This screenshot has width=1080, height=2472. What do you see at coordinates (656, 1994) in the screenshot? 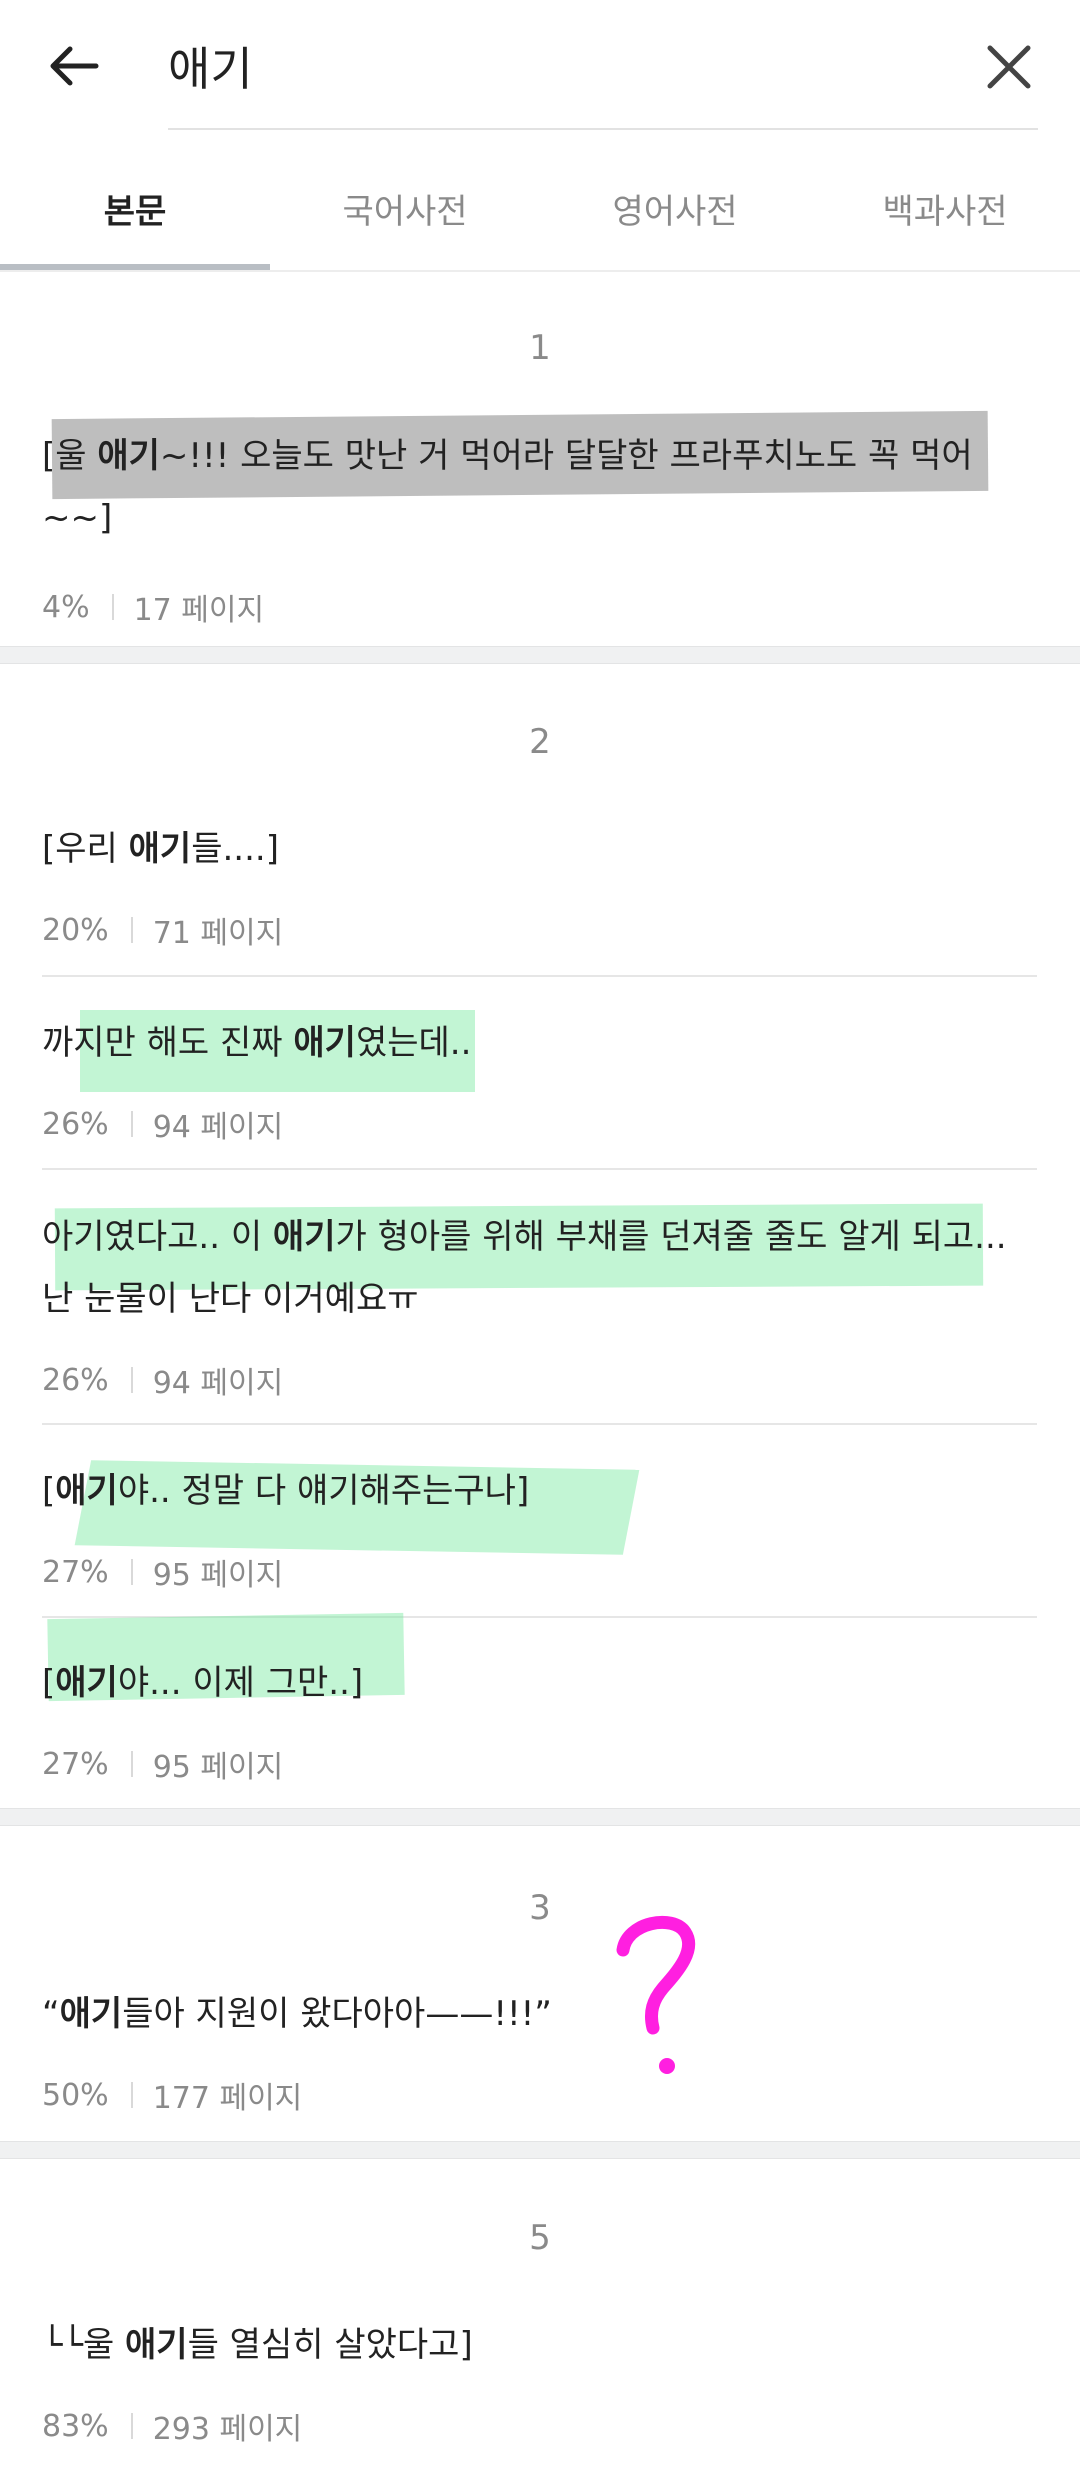
I see `question-mark-annotation` at bounding box center [656, 1994].